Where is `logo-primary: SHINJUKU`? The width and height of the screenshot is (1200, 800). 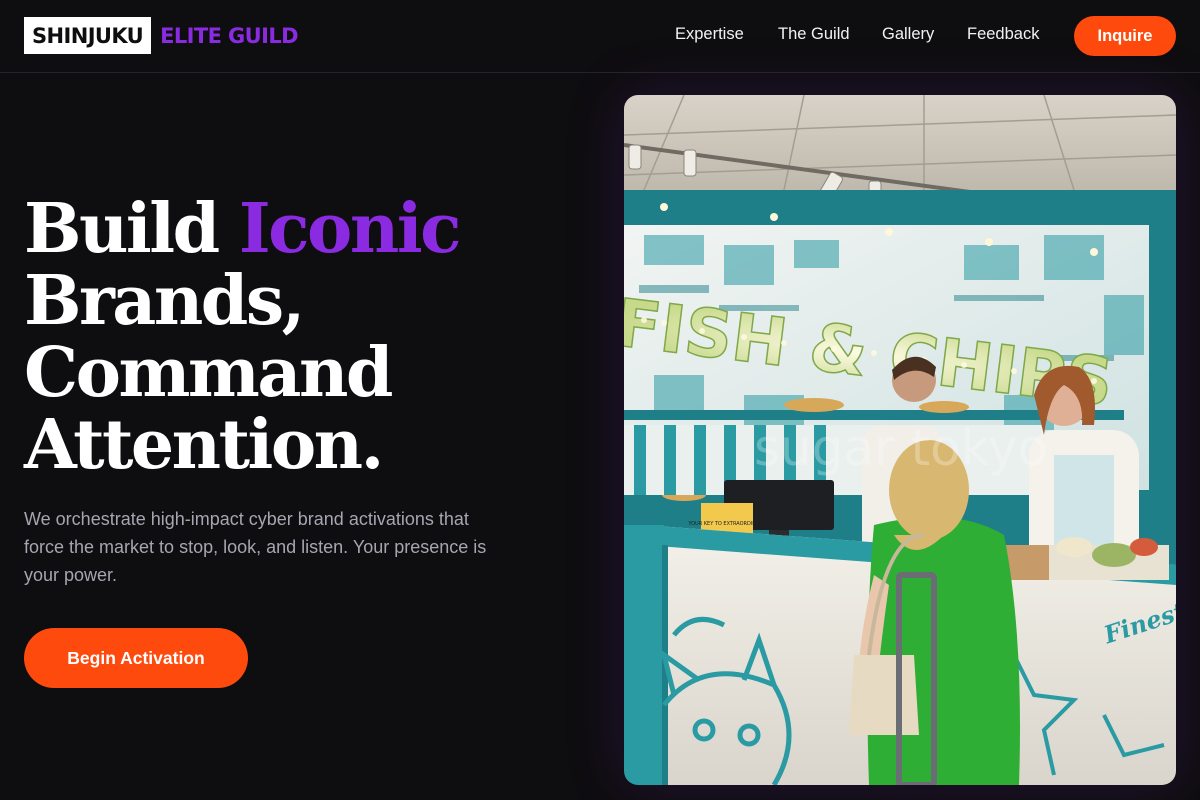 logo-primary: SHINJUKU is located at coordinates (88, 35).